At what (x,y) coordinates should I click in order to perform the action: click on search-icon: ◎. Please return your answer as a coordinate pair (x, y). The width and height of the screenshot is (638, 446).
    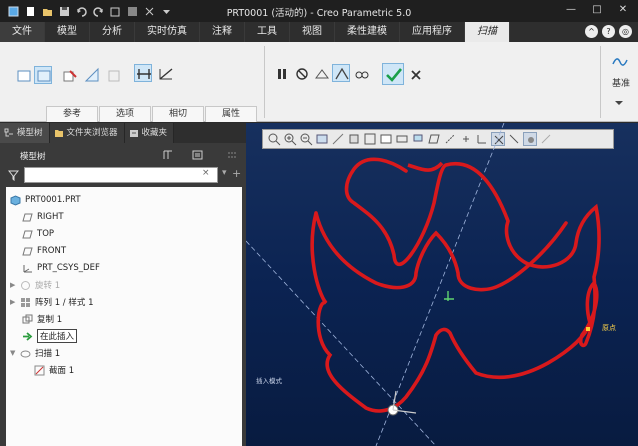
    Looking at the image, I should click on (625, 31).